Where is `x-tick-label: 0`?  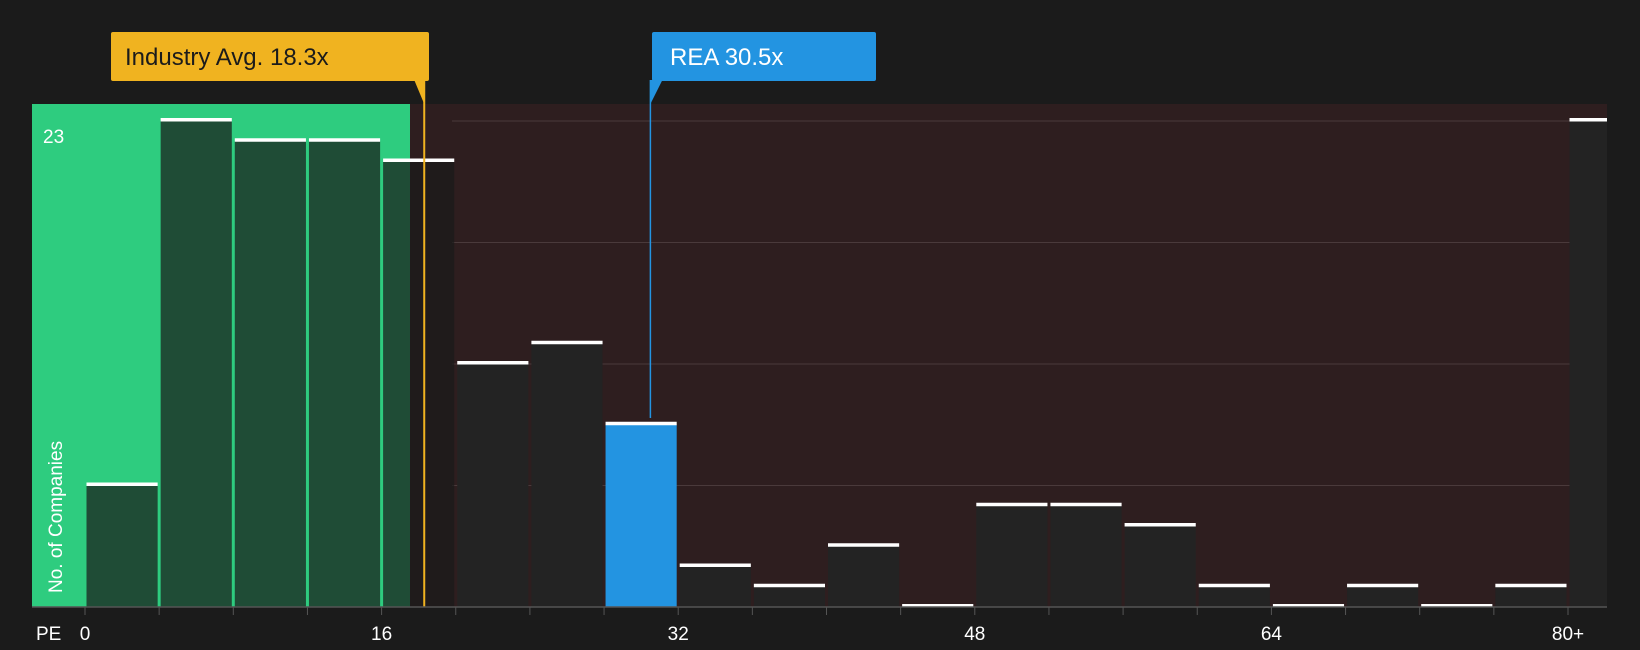
x-tick-label: 0 is located at coordinates (85, 634).